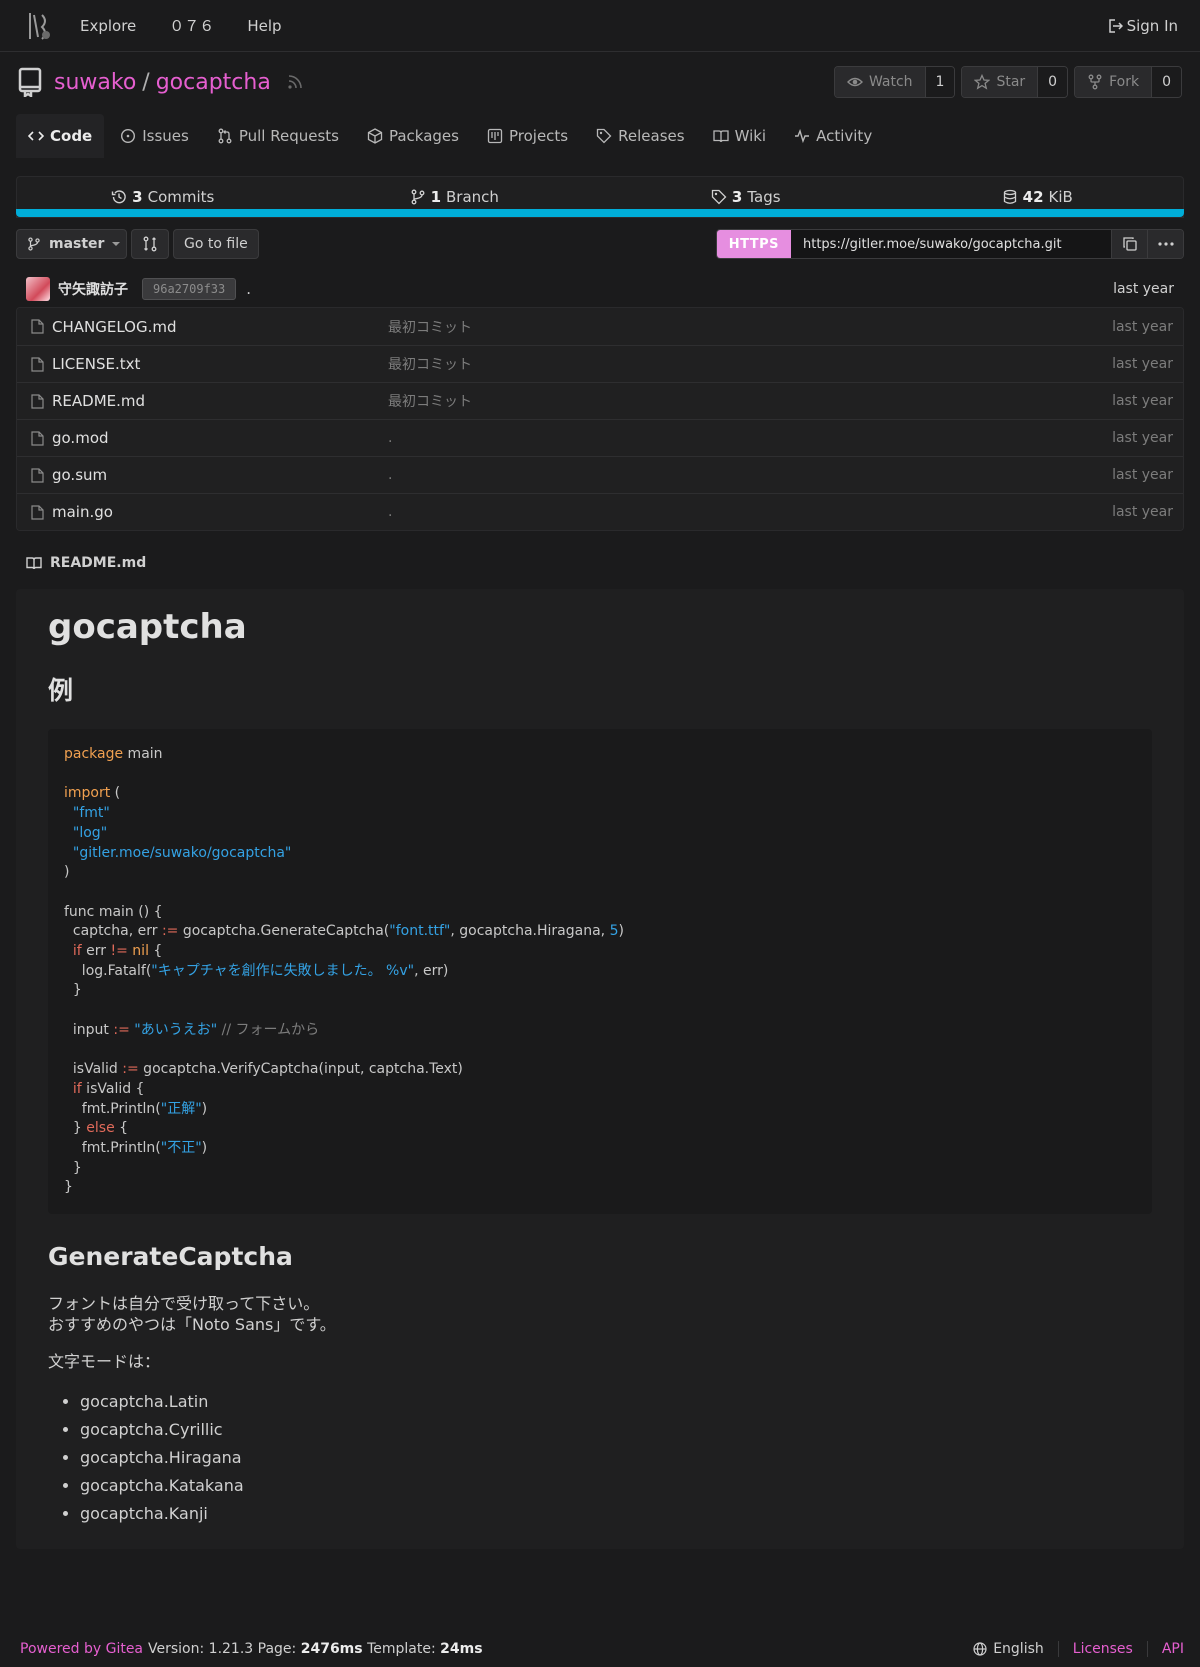 The height and width of the screenshot is (1667, 1200). I want to click on copy-url-button, so click(1129, 244).